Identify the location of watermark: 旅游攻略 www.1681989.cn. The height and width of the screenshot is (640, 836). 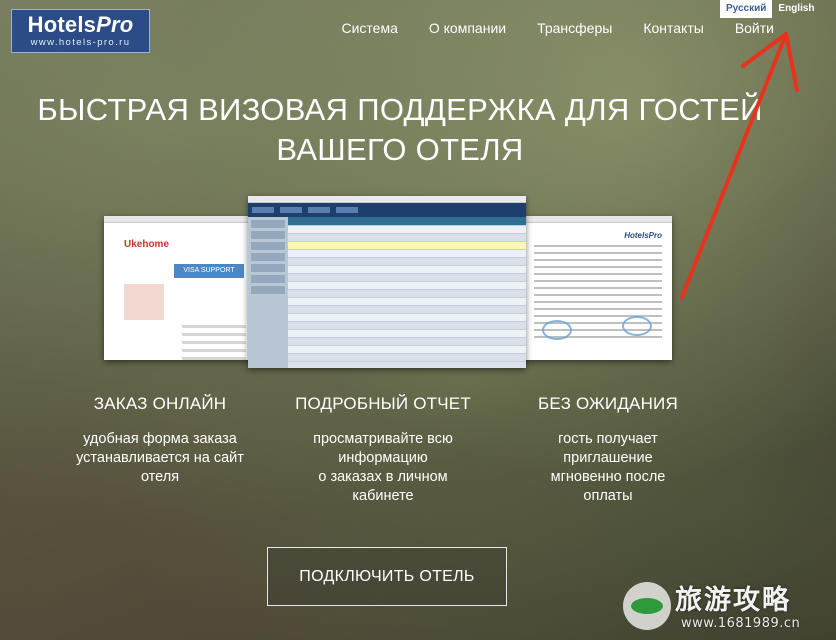
(725, 606).